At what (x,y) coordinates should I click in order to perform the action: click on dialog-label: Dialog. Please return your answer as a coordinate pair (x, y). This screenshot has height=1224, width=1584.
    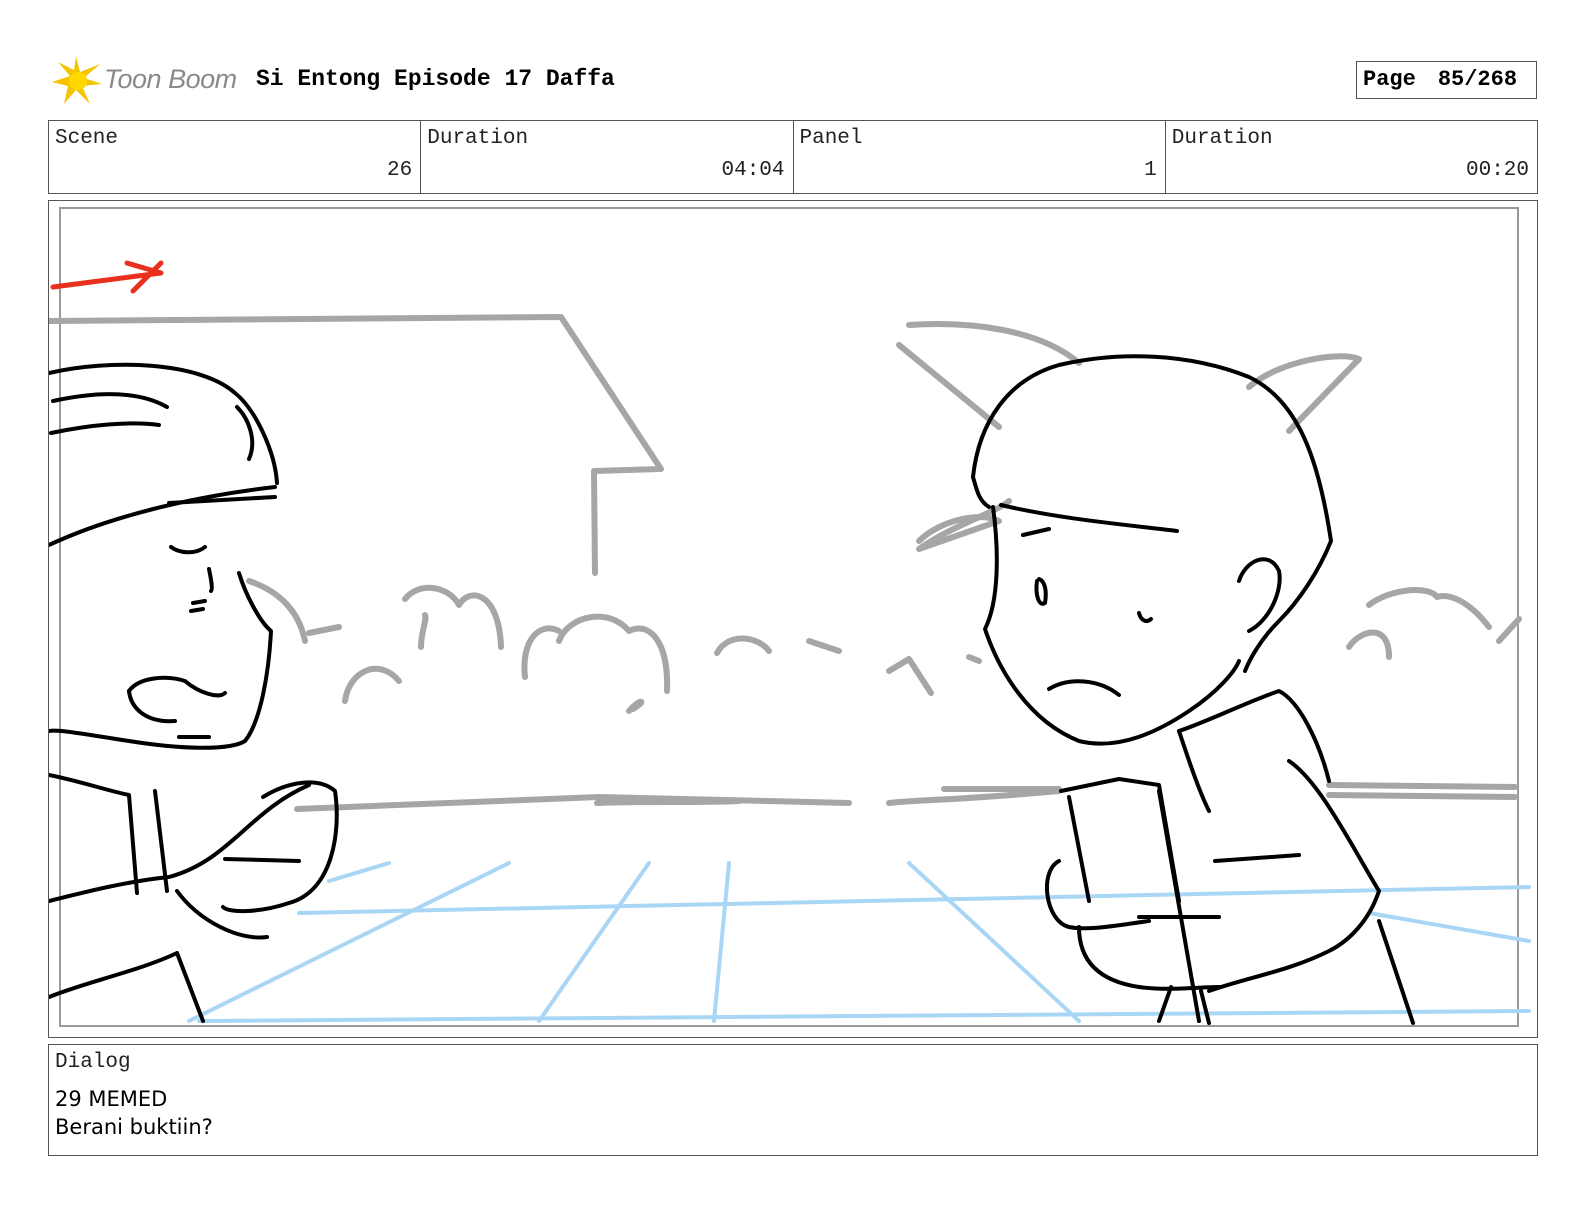
    Looking at the image, I should click on (93, 1062).